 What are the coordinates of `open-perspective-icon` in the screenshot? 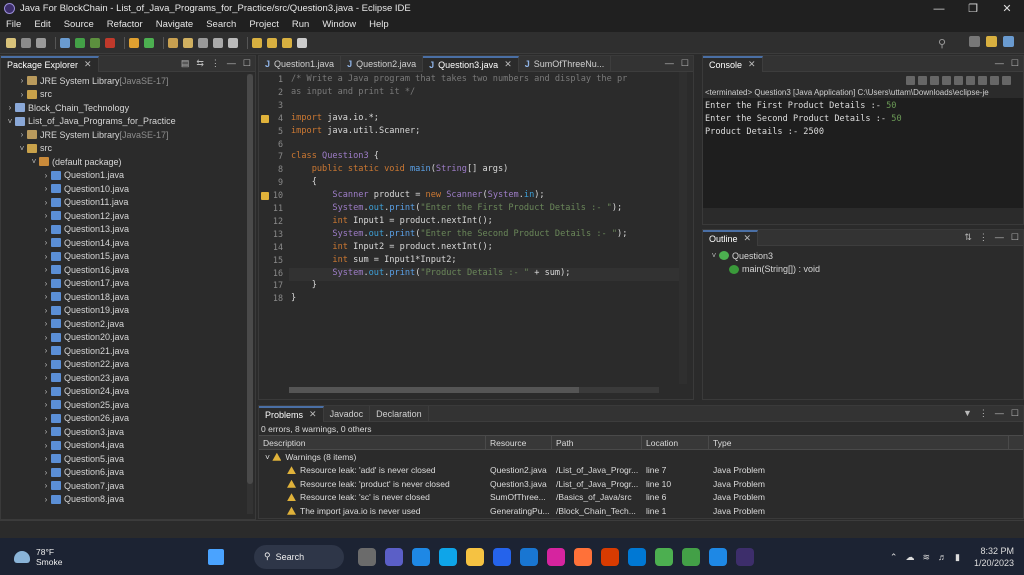 It's located at (974, 41).